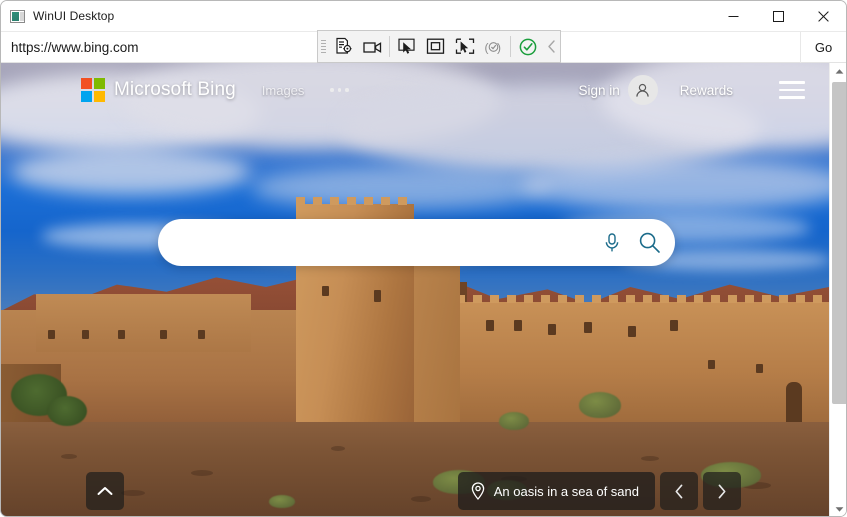  I want to click on close-button, so click(823, 16).